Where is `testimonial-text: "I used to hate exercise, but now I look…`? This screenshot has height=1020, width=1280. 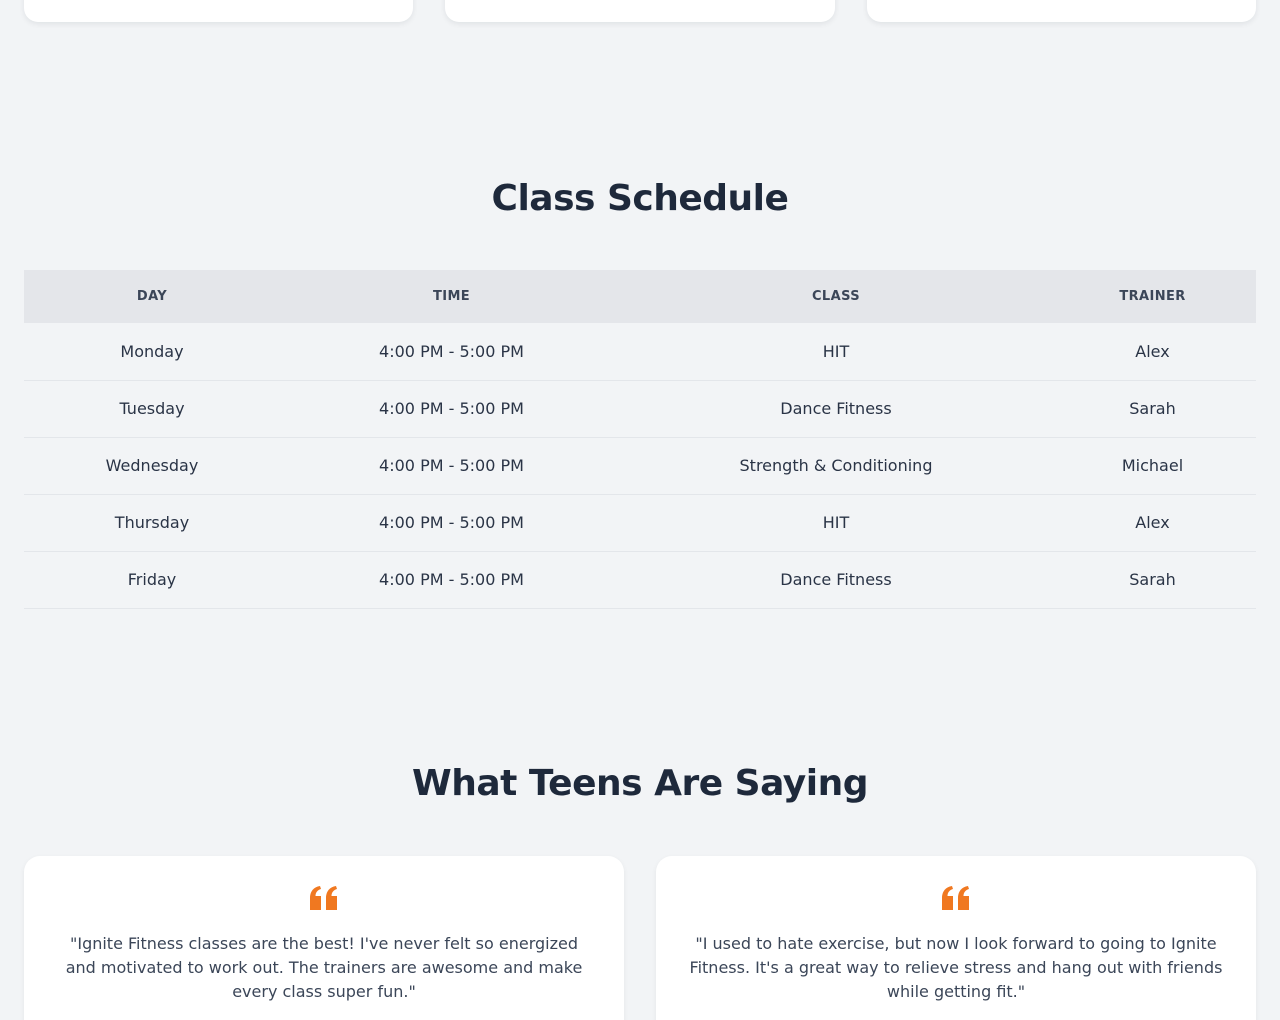
testimonial-text: "I used to hate exercise, but now I look… is located at coordinates (956, 967).